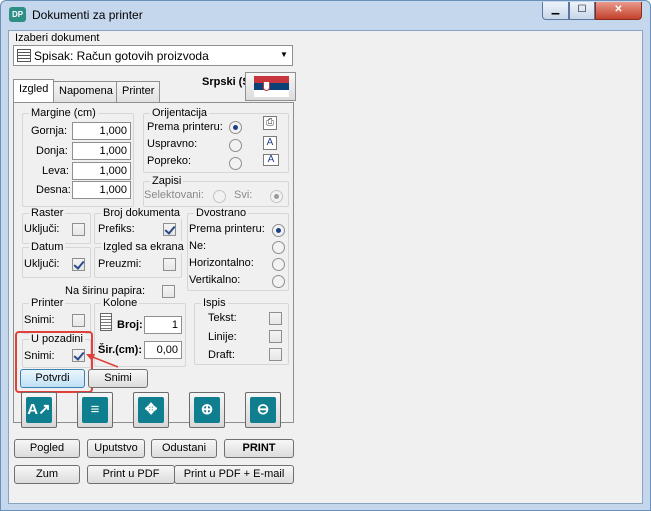 This screenshot has height=511, width=651. I want to click on print-pdf-button: Print u PDF, so click(131, 474).